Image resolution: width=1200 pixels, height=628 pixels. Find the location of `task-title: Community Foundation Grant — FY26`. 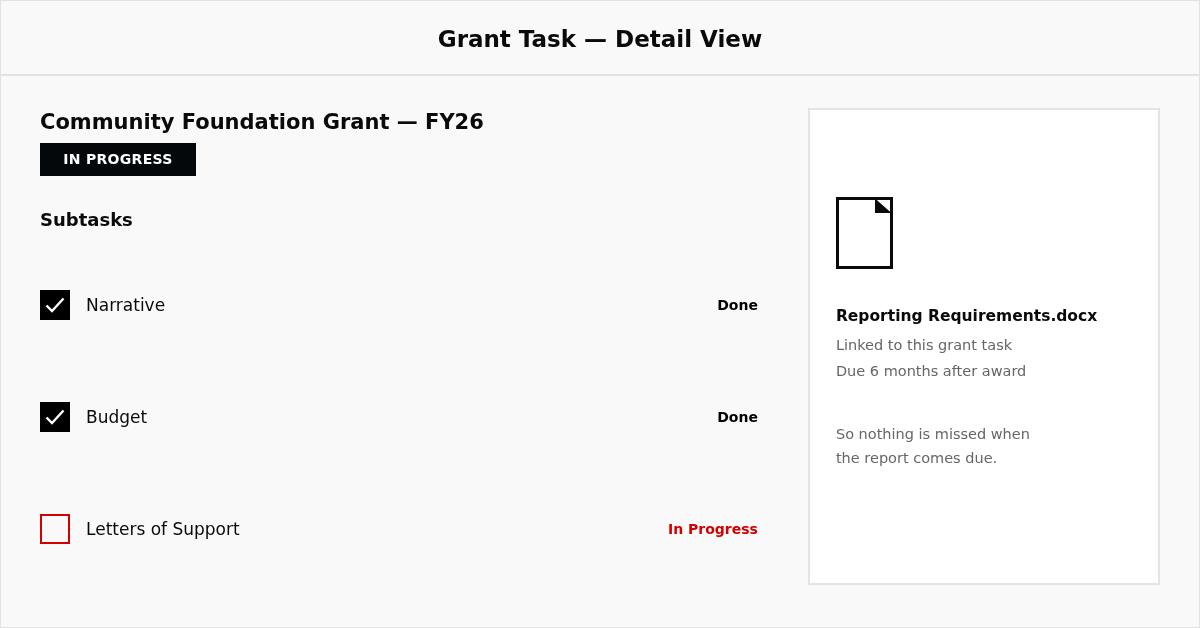

task-title: Community Foundation Grant — FY26 is located at coordinates (262, 122).